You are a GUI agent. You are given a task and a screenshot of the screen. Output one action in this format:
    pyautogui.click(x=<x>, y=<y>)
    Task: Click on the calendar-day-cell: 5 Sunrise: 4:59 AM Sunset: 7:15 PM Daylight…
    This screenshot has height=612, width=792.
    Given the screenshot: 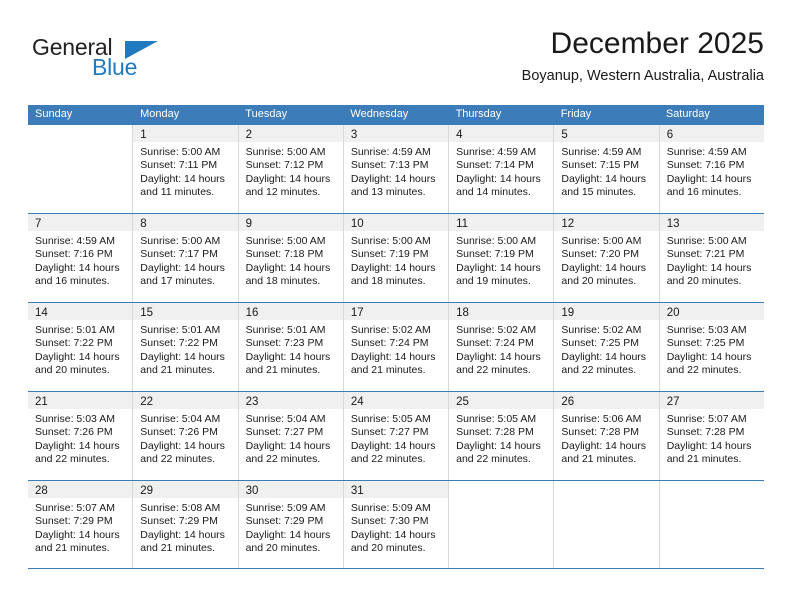 What is the action you would take?
    pyautogui.click(x=607, y=169)
    